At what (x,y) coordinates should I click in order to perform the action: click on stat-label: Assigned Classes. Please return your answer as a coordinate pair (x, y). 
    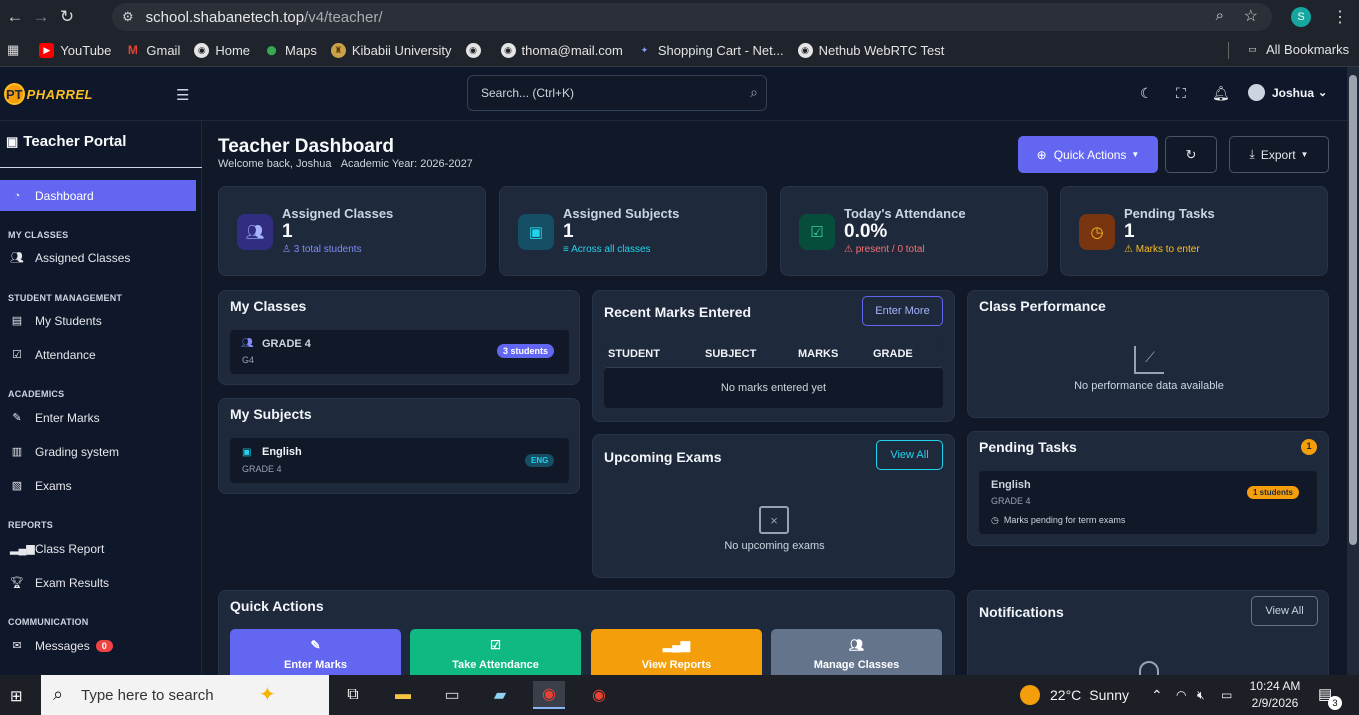
    Looking at the image, I should click on (338, 213).